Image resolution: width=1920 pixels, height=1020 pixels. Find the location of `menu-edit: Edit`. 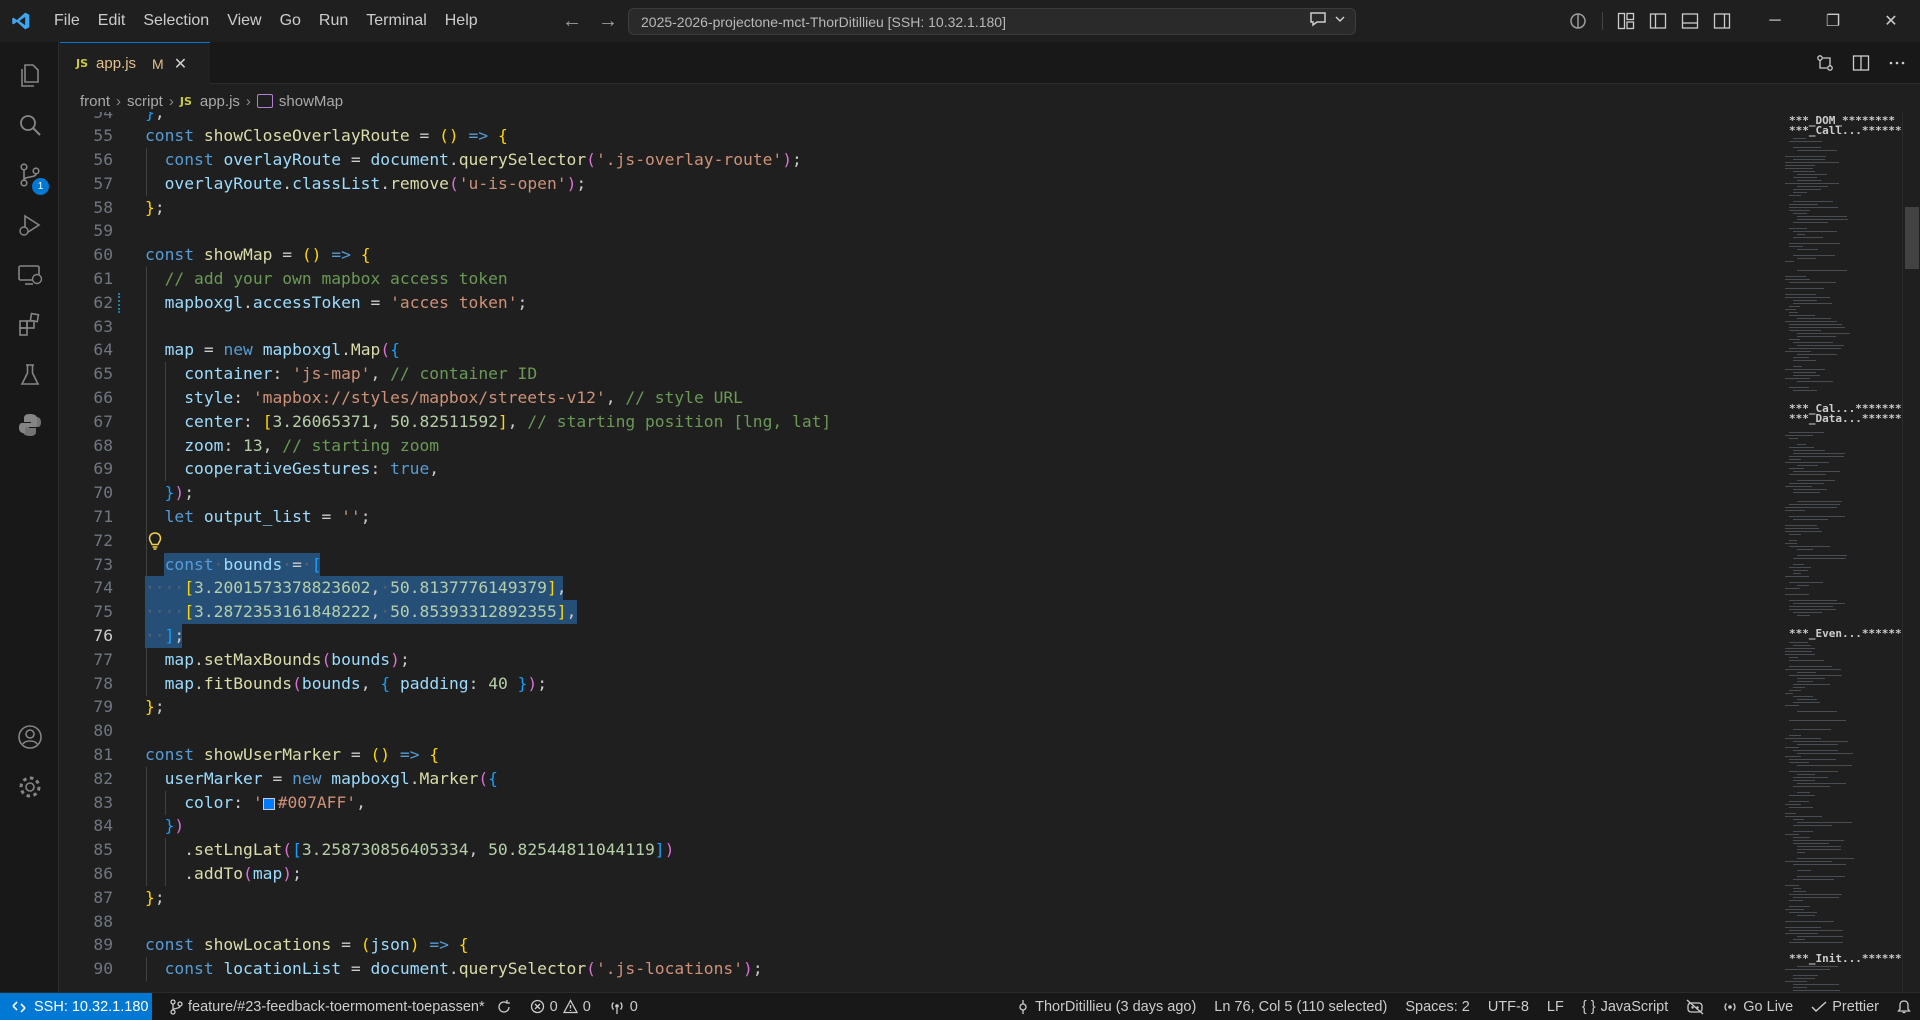

menu-edit: Edit is located at coordinates (112, 21).